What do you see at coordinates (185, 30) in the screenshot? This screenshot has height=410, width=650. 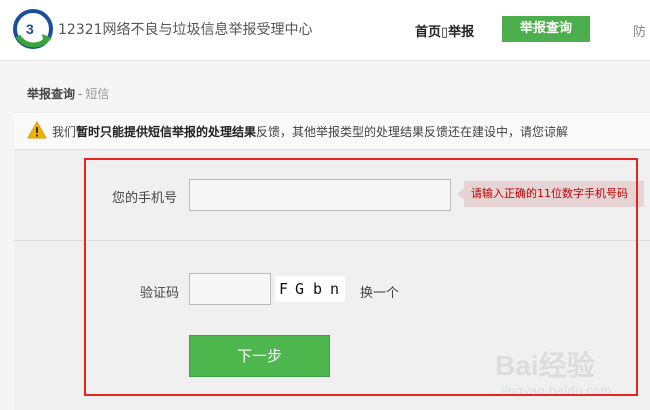 I see `site-name: 12321网络不良与垃圾信息举报受理中心` at bounding box center [185, 30].